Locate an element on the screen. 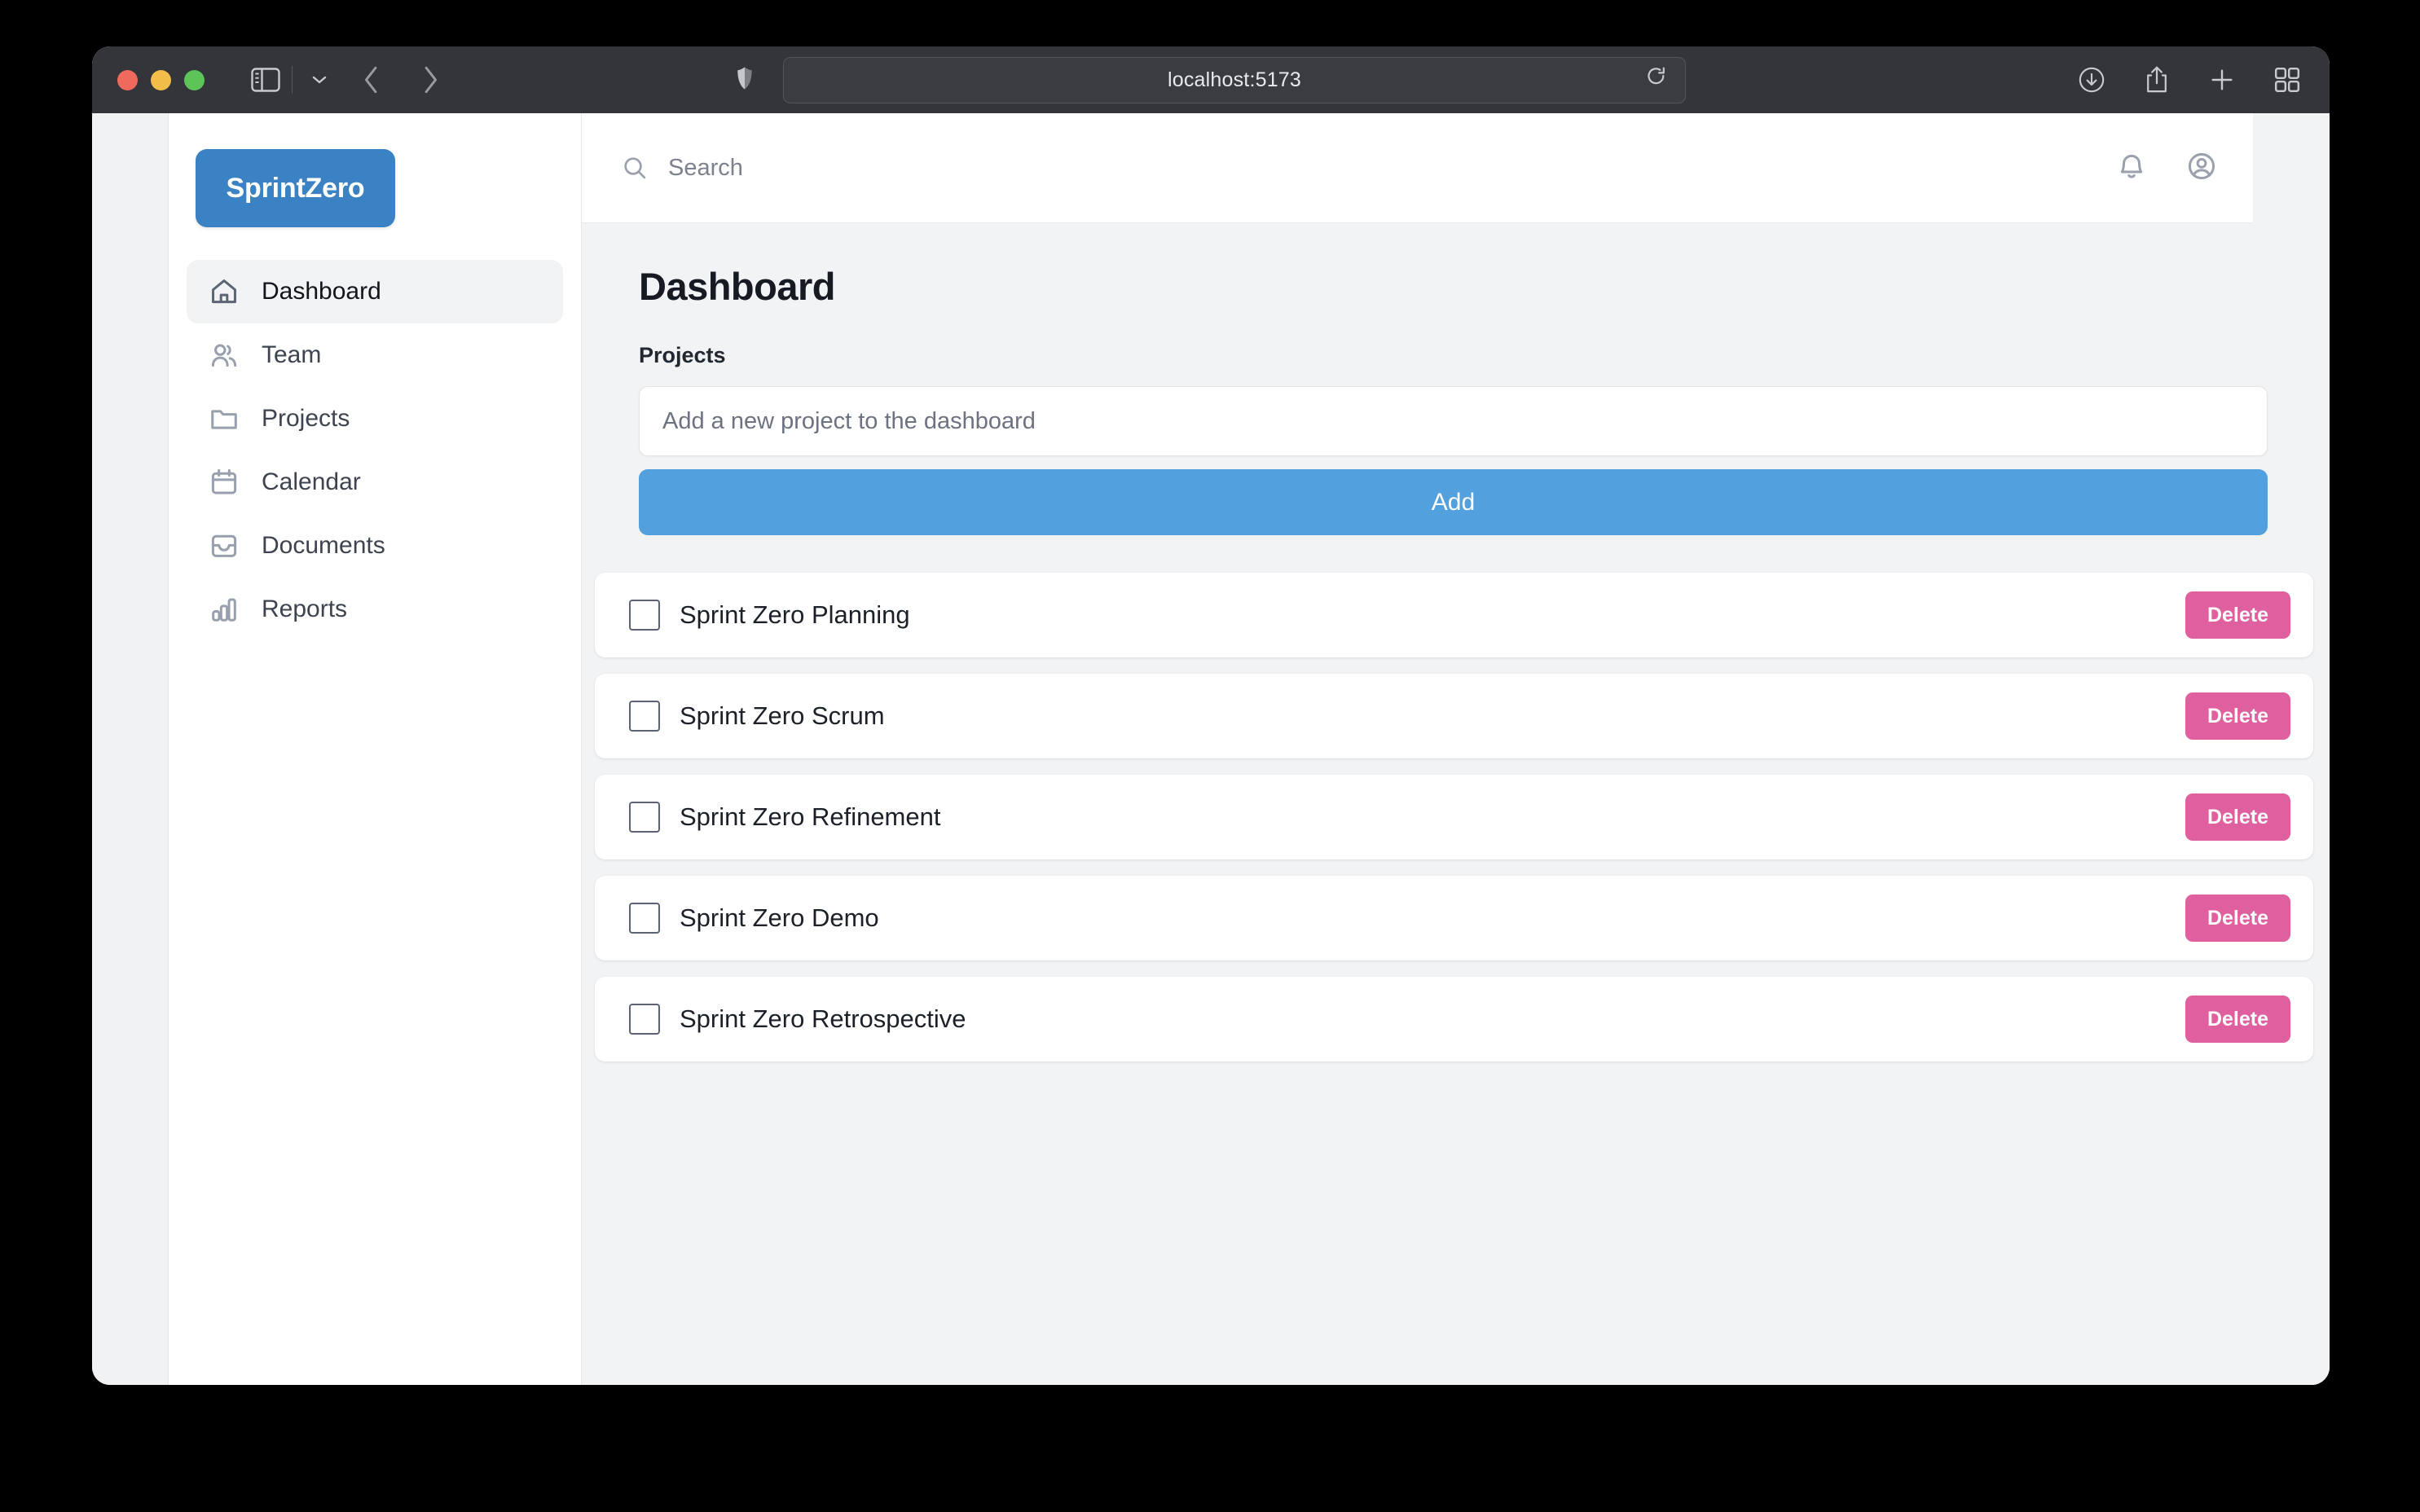 Image resolution: width=2420 pixels, height=1512 pixels. app-header is located at coordinates (1417, 168).